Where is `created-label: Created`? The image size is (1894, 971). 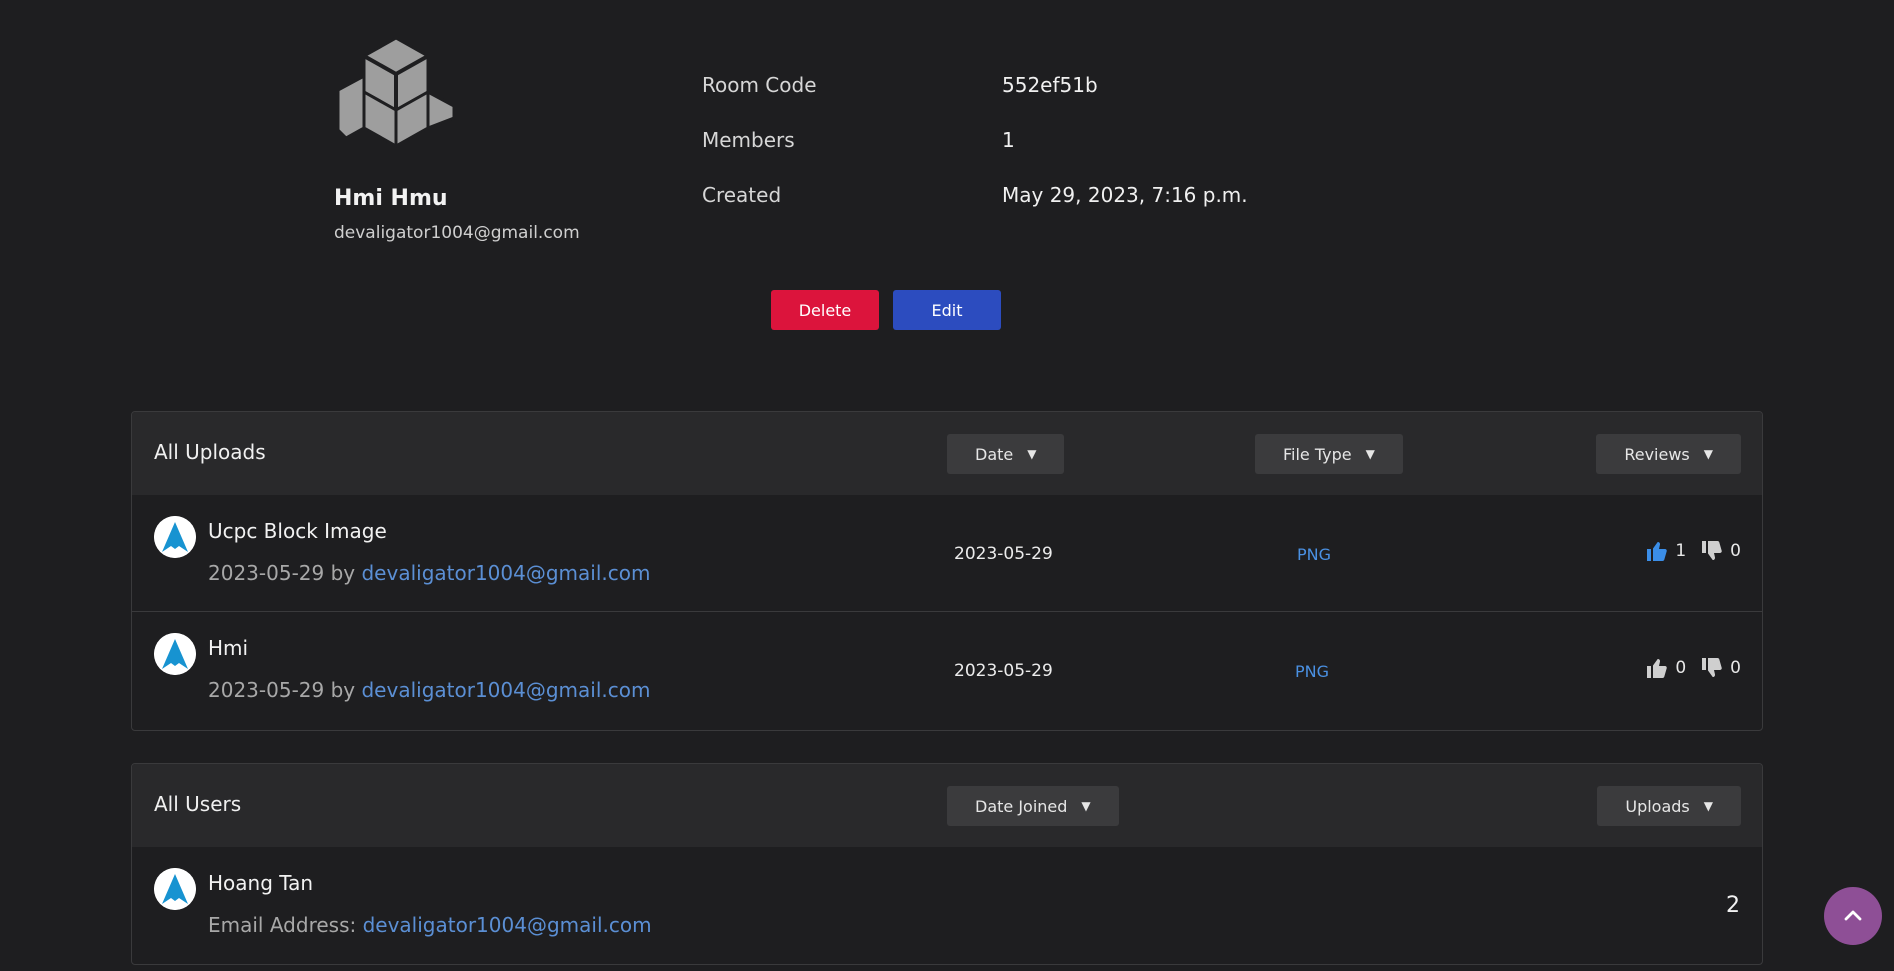
created-label: Created is located at coordinates (742, 195).